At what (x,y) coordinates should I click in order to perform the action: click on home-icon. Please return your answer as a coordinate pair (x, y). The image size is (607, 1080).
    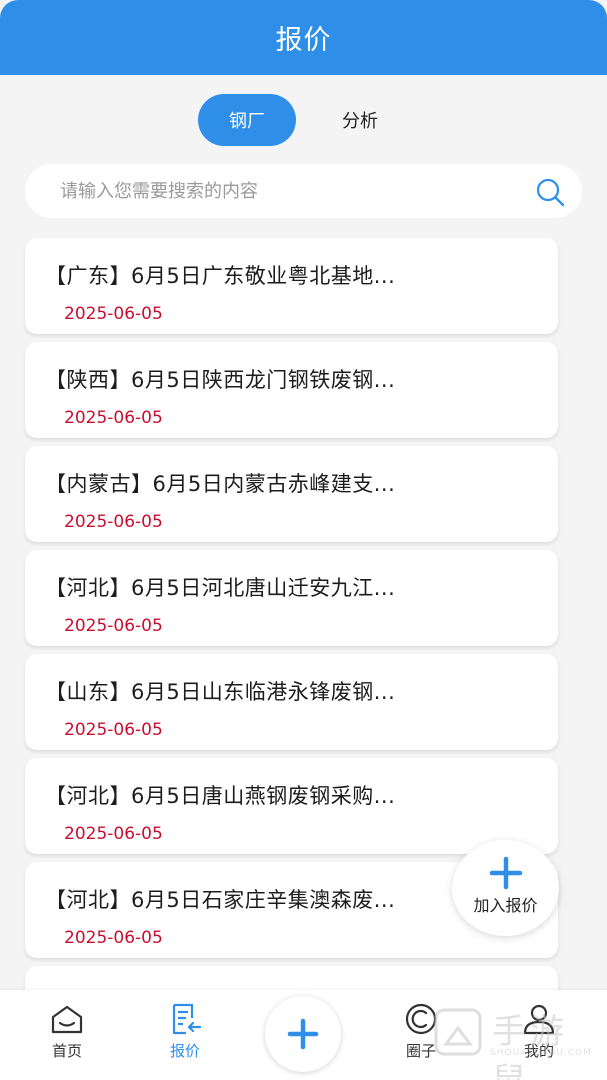
    Looking at the image, I should click on (67, 1019).